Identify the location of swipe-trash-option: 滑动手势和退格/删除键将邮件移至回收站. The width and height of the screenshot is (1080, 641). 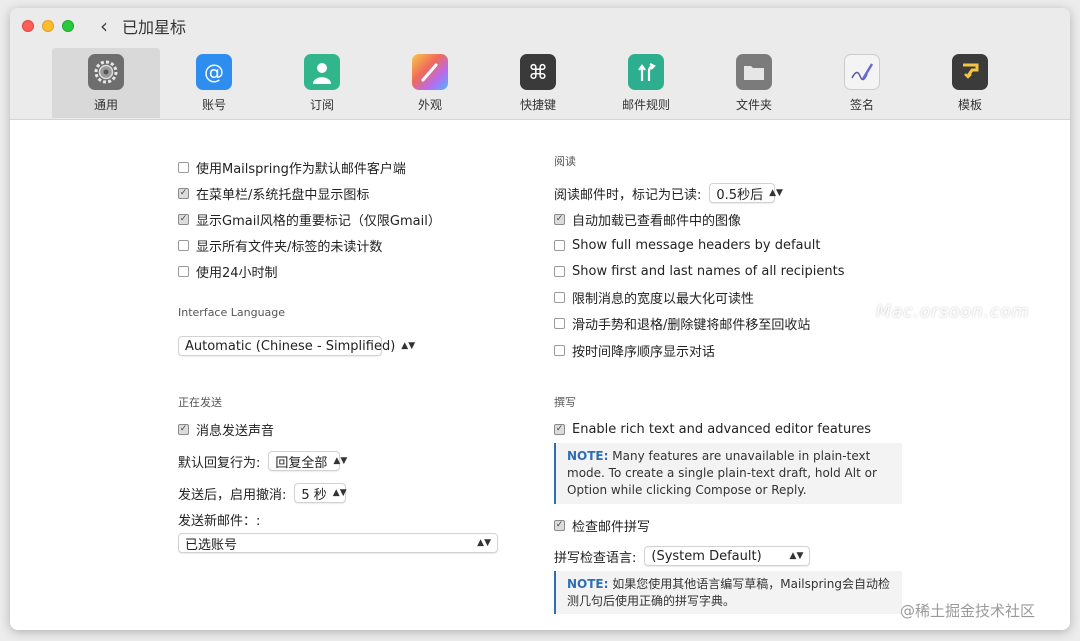
(682, 323).